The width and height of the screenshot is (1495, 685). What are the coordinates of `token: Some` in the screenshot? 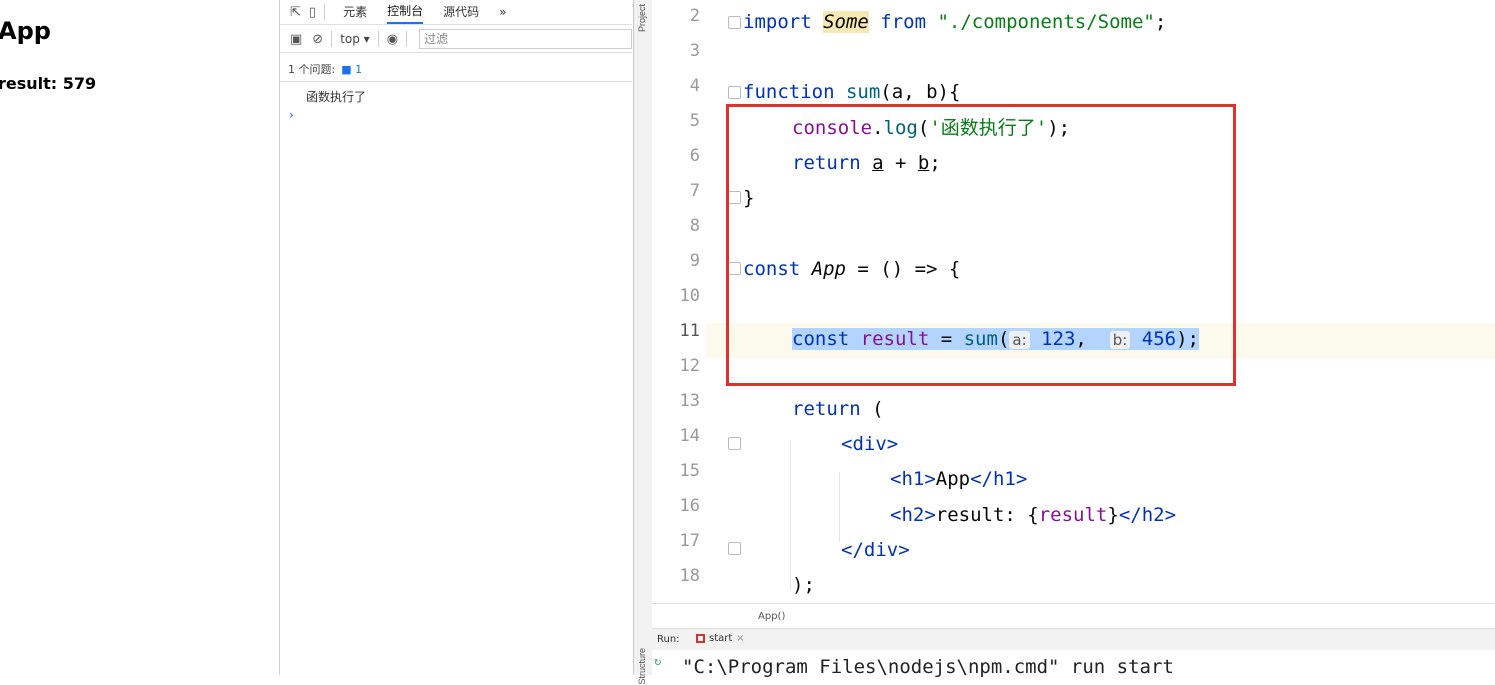 It's located at (846, 22).